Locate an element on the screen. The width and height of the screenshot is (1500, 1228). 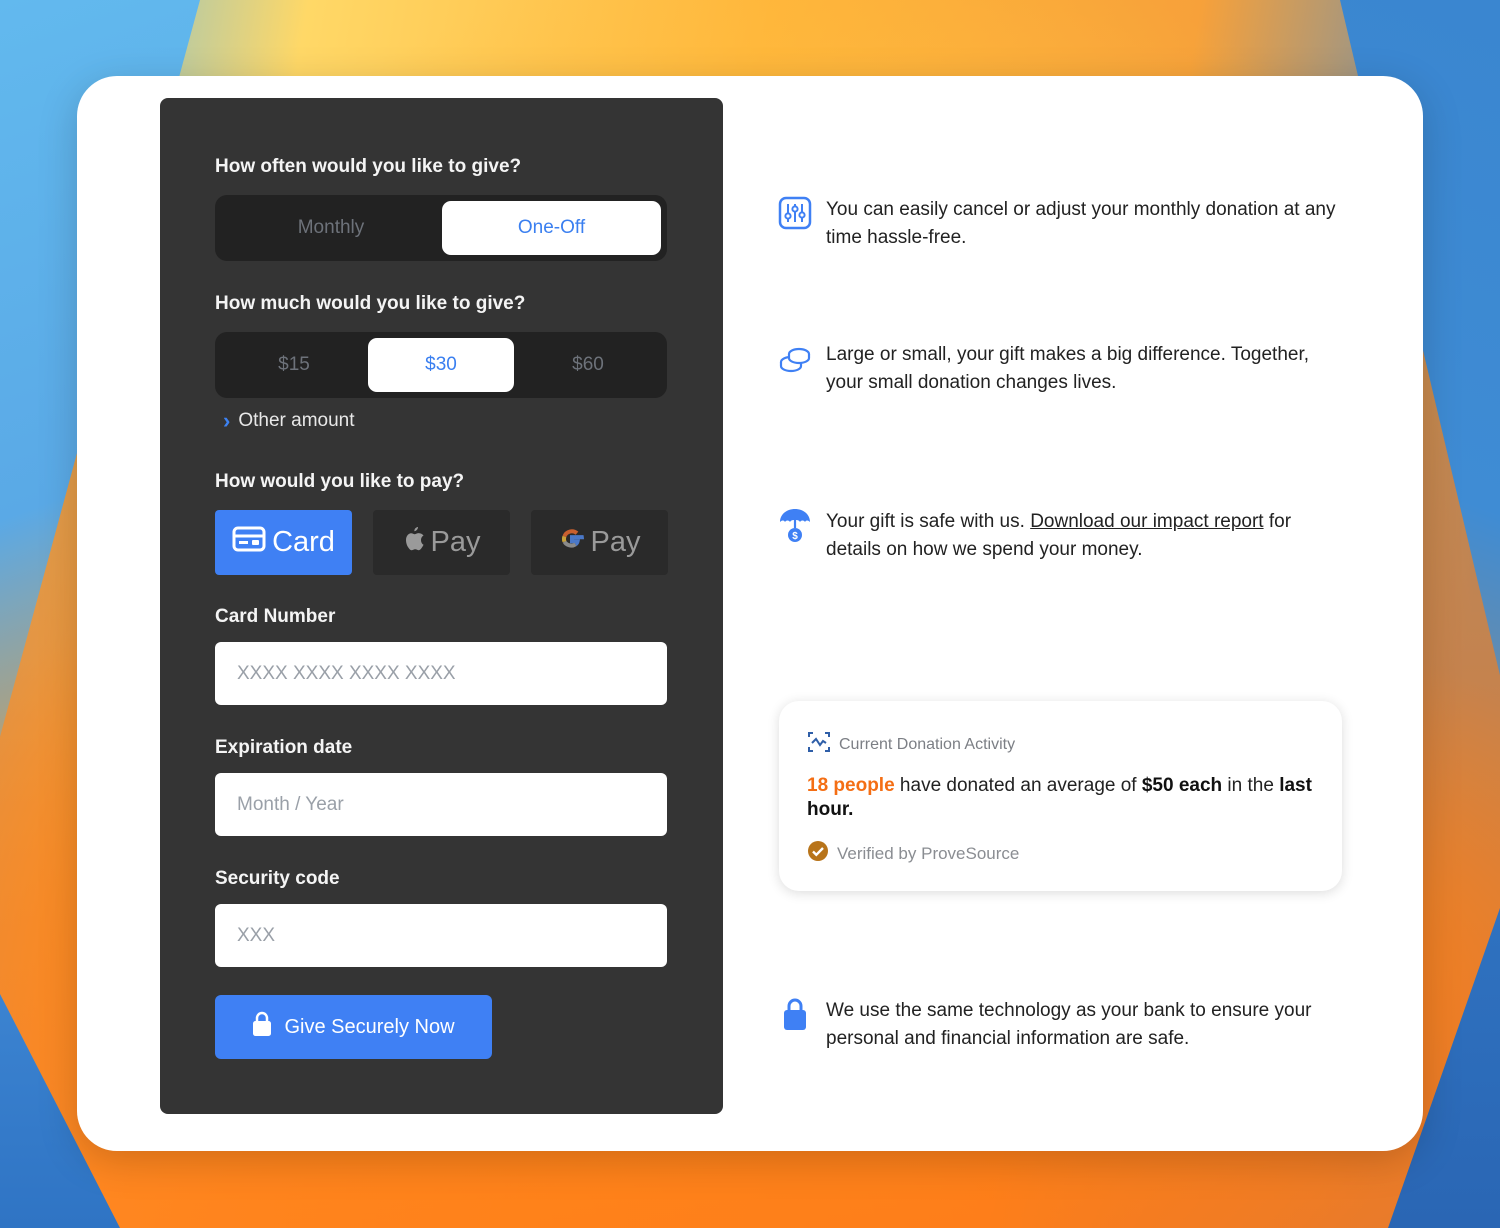
sliders-icon is located at coordinates (795, 213).